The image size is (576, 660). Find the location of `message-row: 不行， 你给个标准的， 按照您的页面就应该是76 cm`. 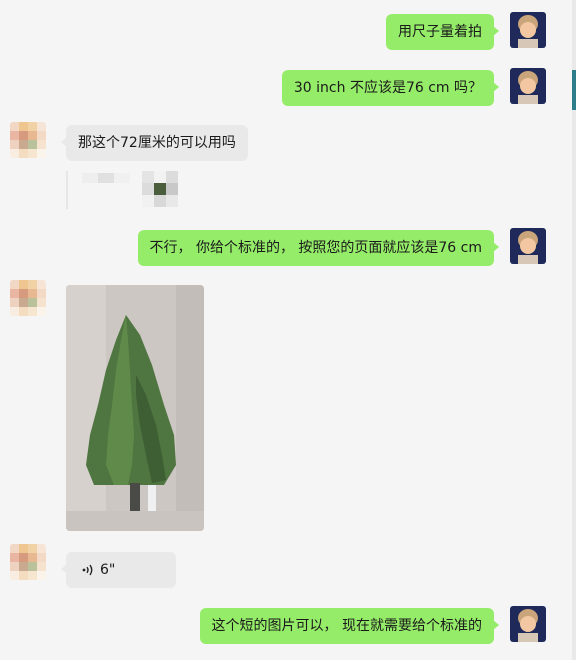

message-row: 不行， 你给个标准的， 按照您的页面就应该是76 cm is located at coordinates (286, 248).